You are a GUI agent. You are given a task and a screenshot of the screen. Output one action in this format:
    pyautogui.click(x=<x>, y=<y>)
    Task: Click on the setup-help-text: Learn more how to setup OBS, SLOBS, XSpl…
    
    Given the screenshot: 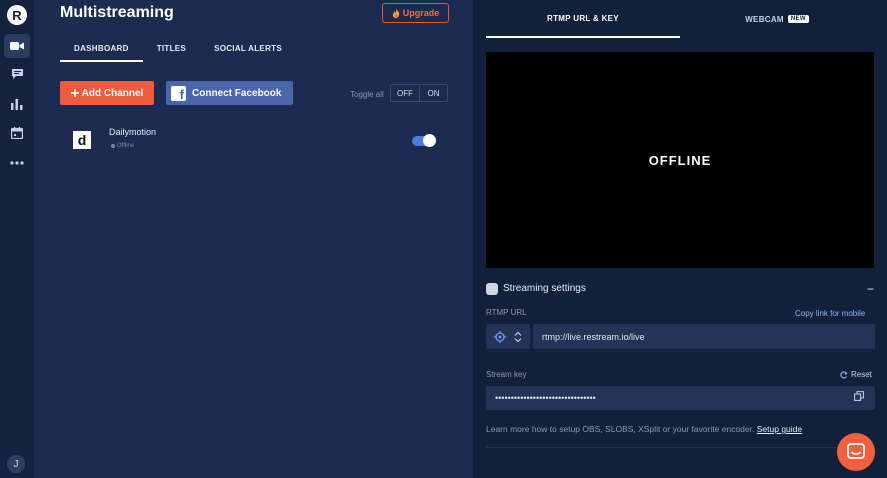 What is the action you would take?
    pyautogui.click(x=644, y=429)
    